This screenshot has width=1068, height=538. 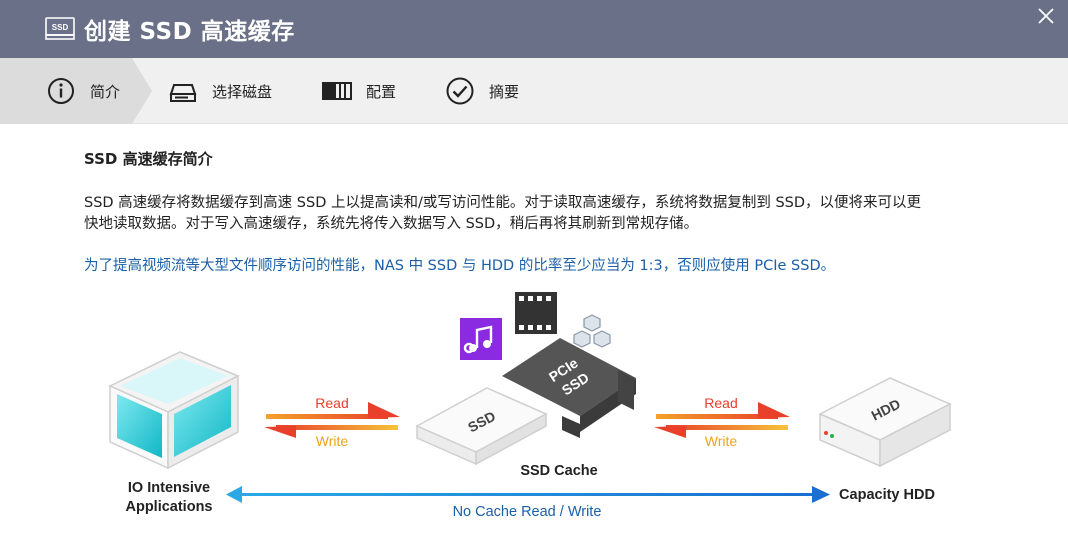 I want to click on ssd-drive-icon: SSD, so click(x=481, y=426).